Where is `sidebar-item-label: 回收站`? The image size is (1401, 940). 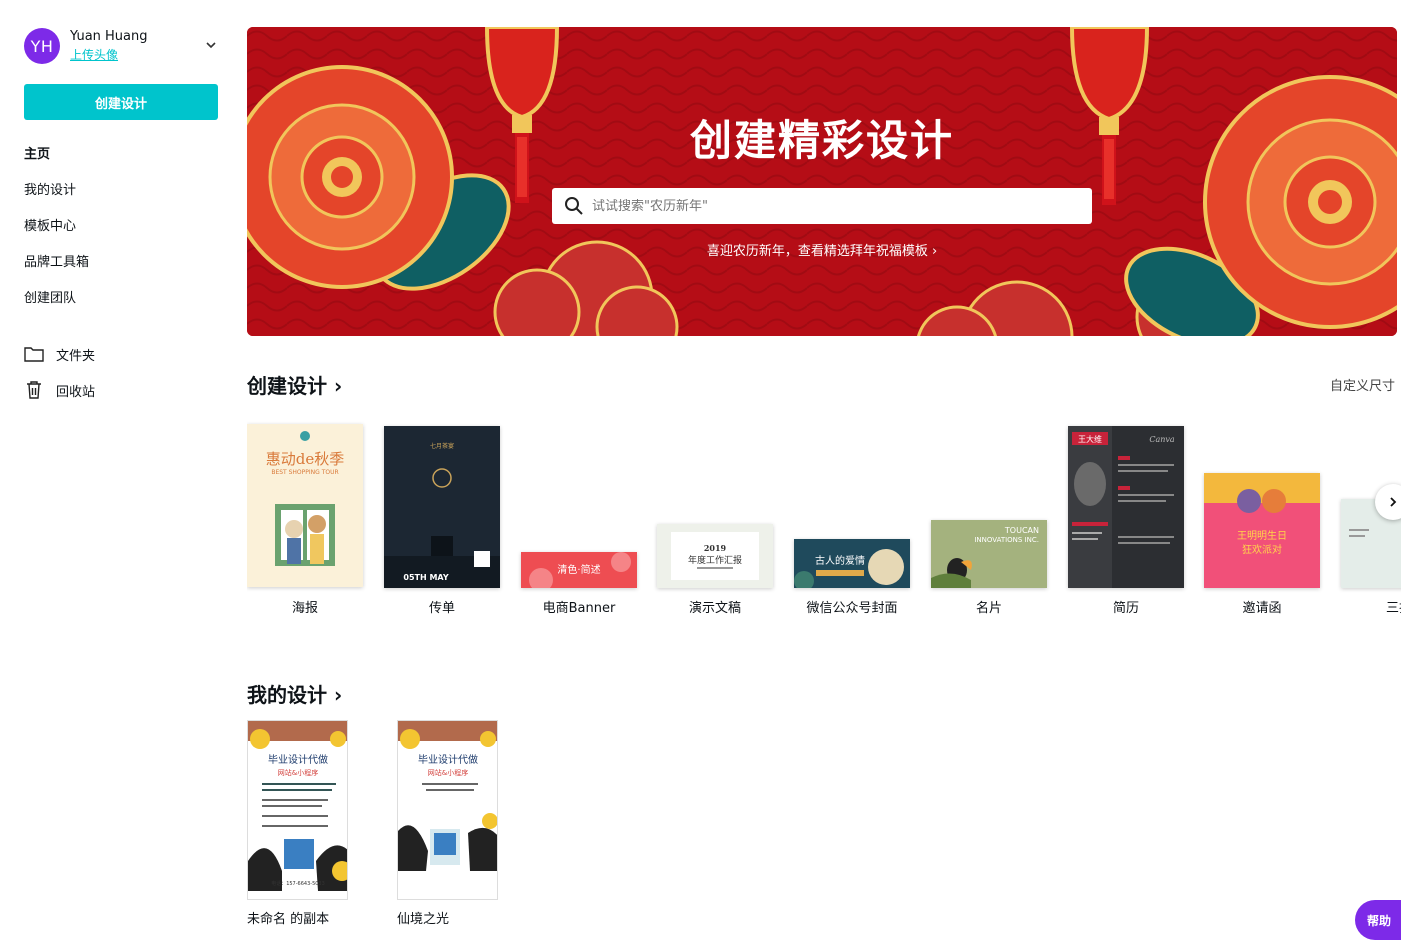
sidebar-item-label: 回收站 is located at coordinates (76, 392).